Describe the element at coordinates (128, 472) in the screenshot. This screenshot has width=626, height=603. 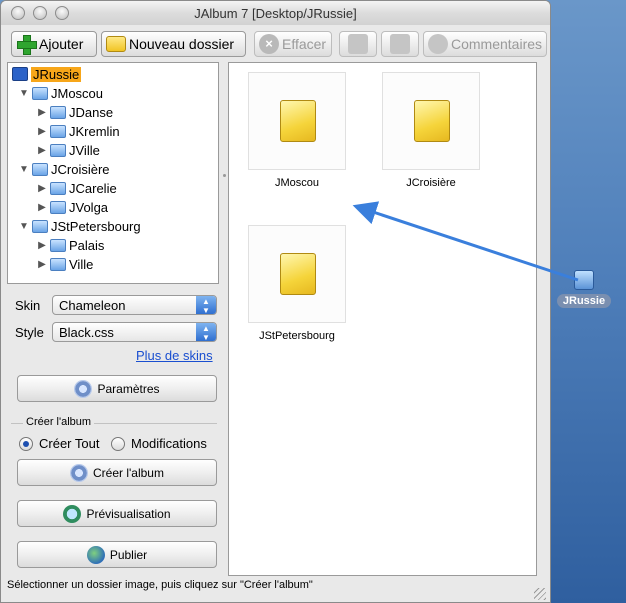
I see `create-album-button-label: Créer l'album` at that location.